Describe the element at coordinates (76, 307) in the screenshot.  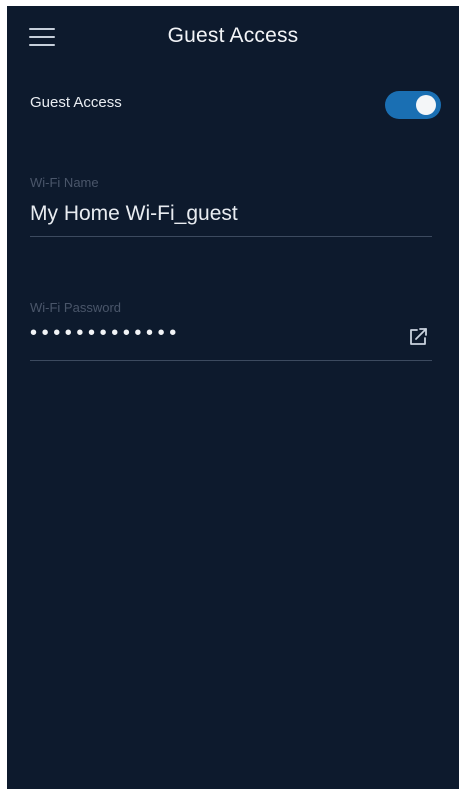
I see `wifi-password-label: Wi-Fi Password` at that location.